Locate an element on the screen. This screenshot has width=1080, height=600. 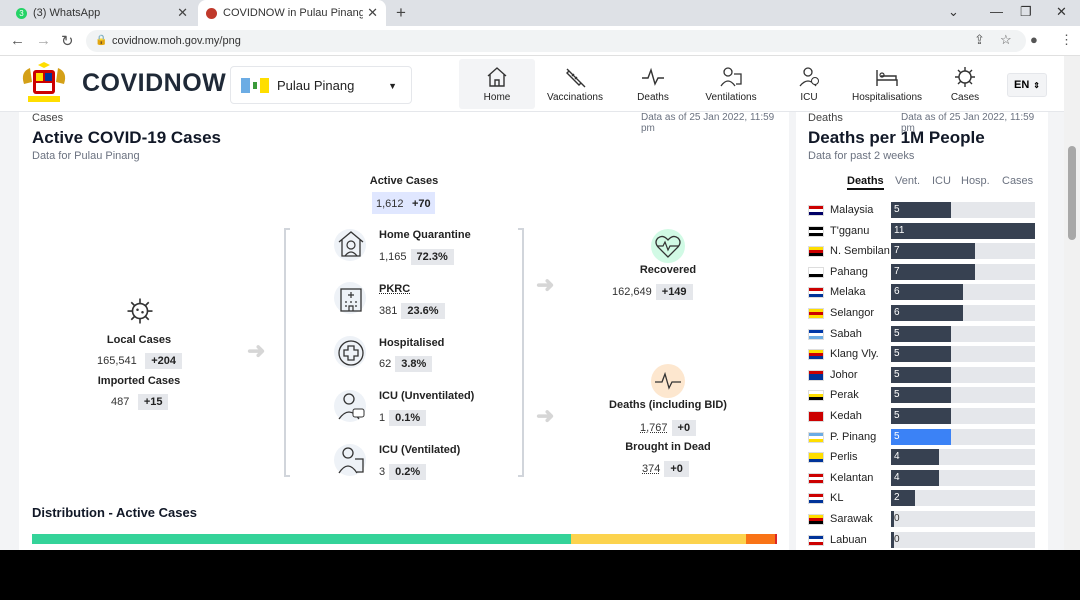
bar-track: 6 is located at coordinates (963, 292).